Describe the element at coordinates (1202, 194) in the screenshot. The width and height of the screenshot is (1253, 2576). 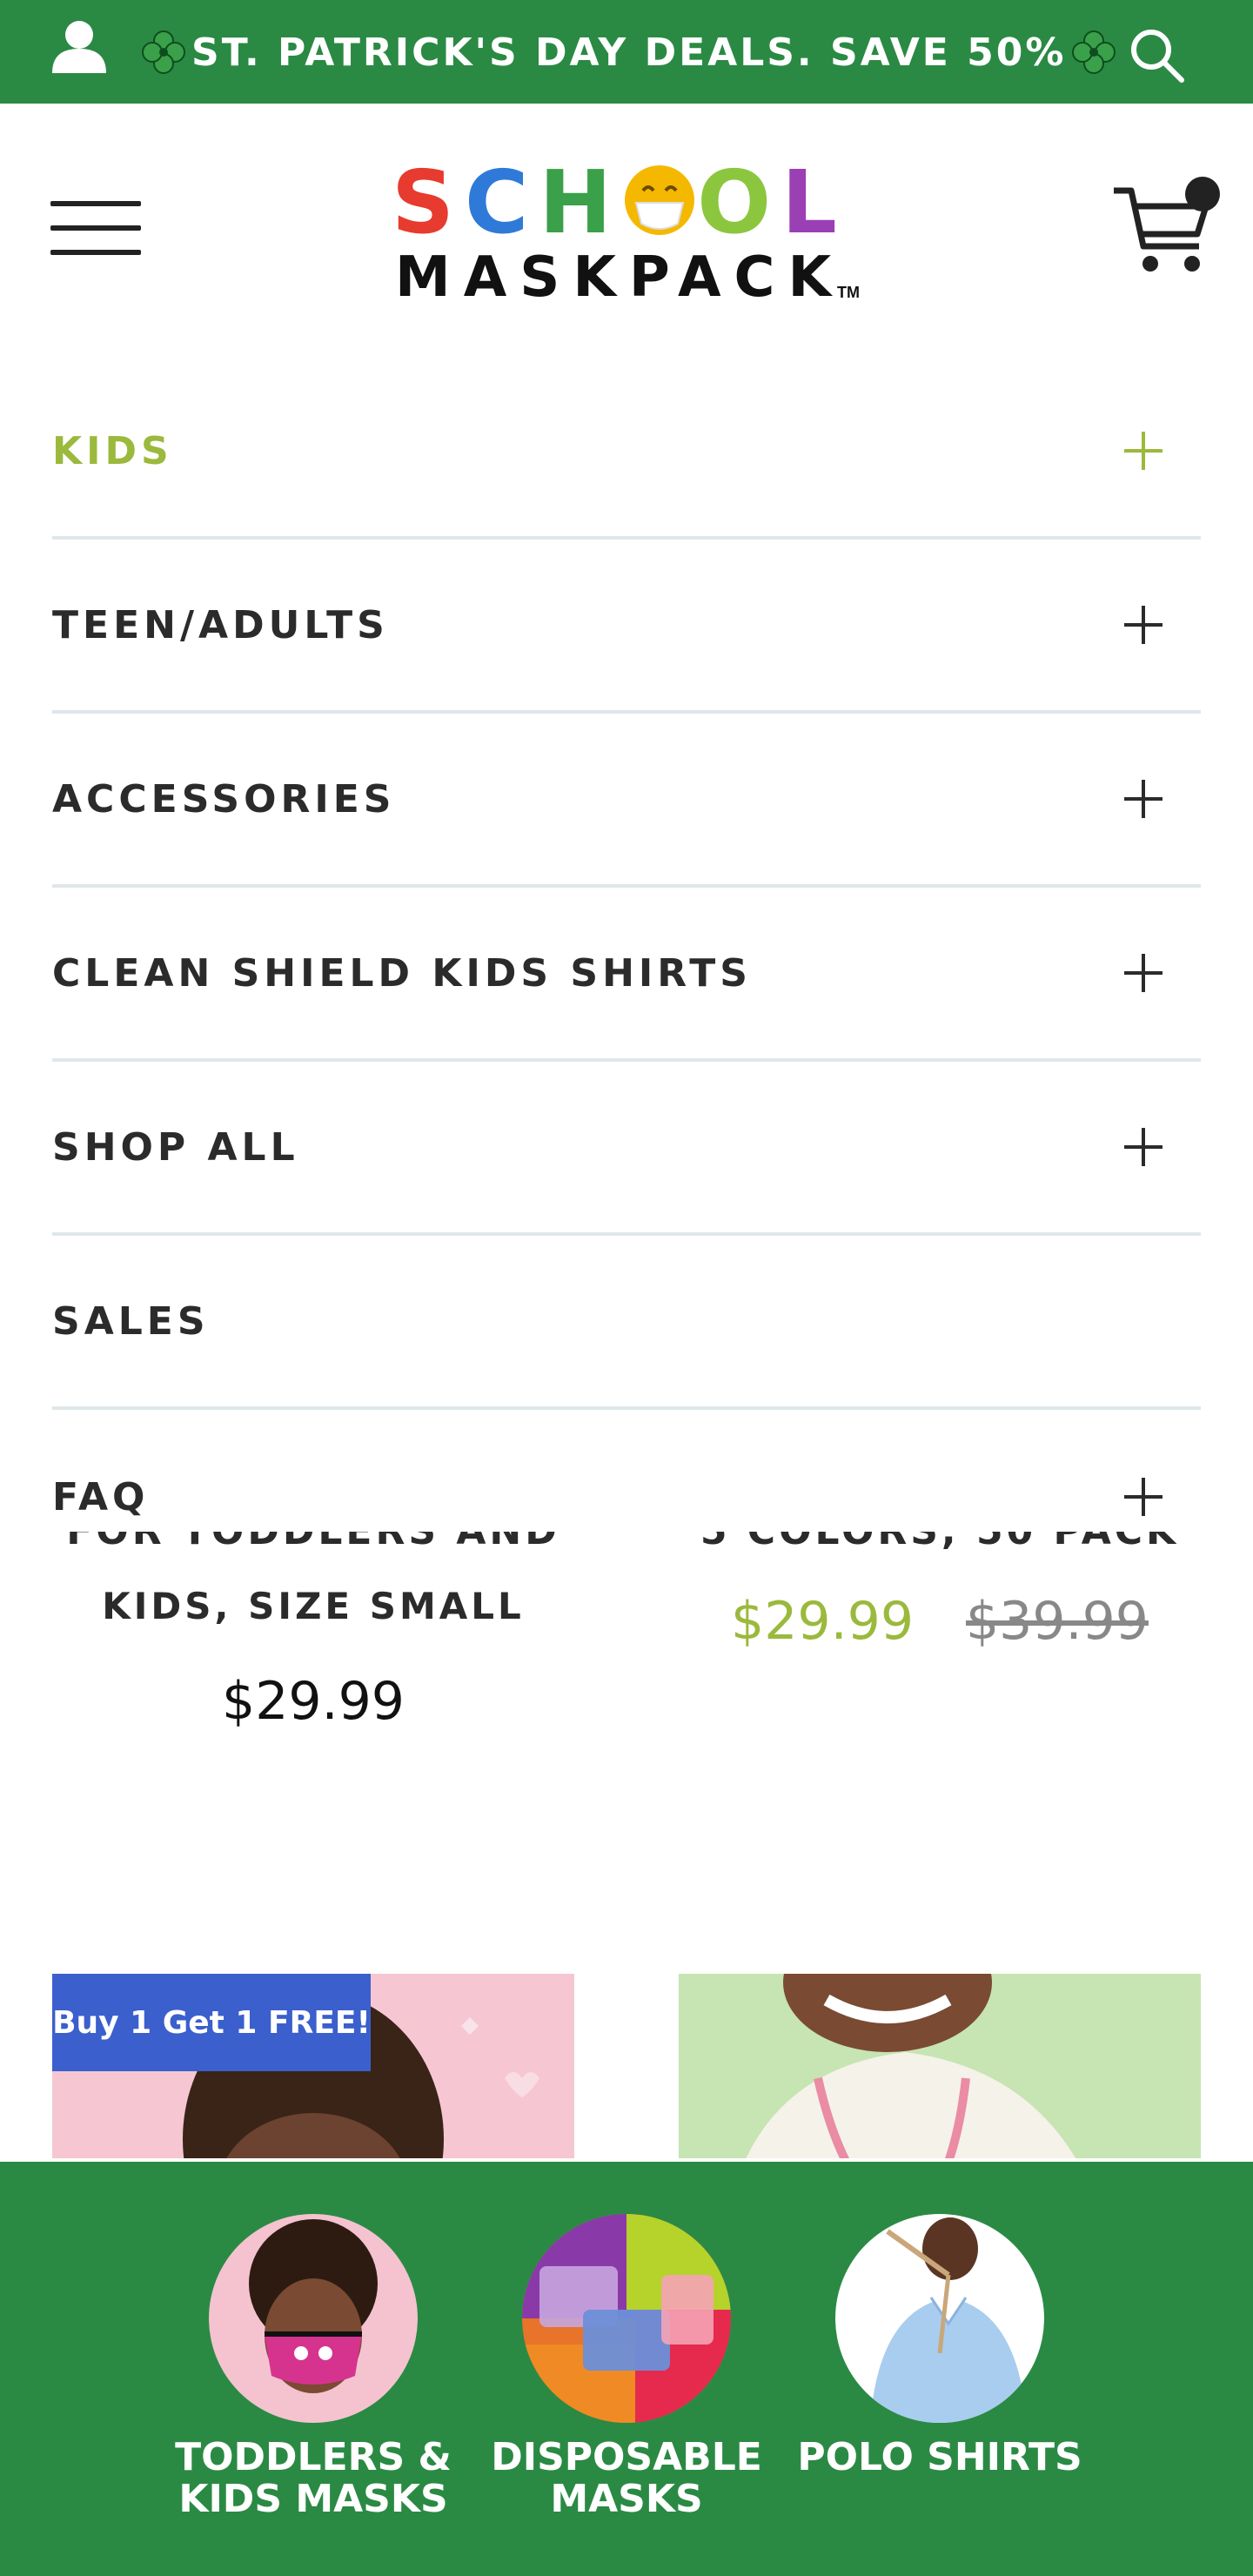
I see `cart-count-dot` at that location.